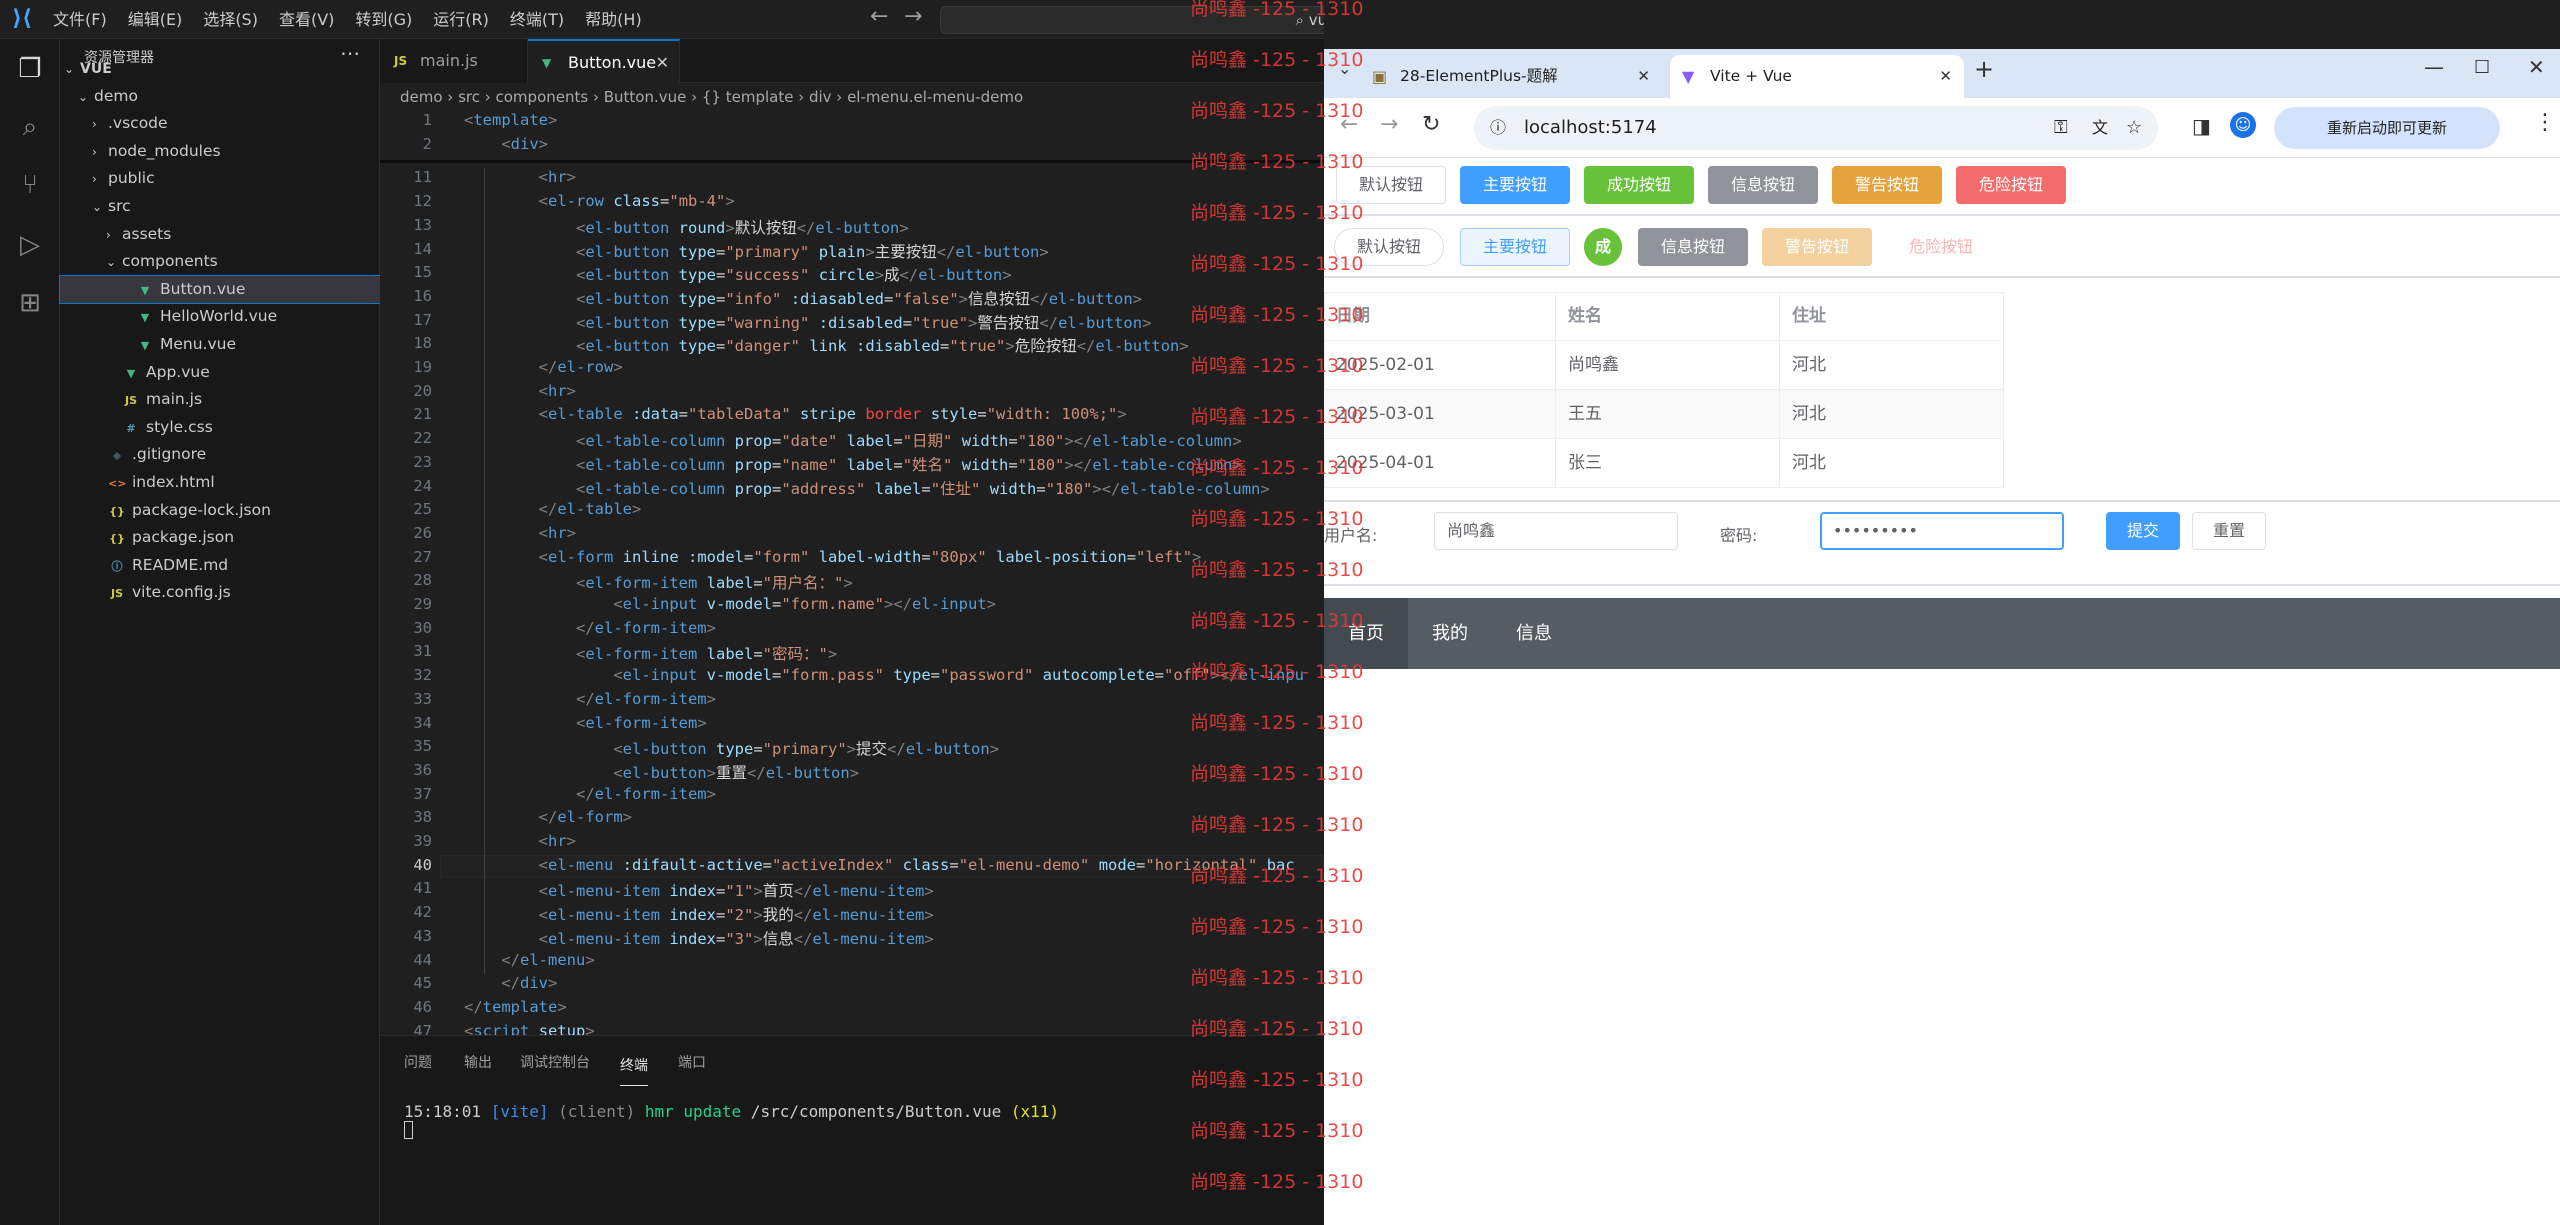  Describe the element at coordinates (2143, 531) in the screenshot. I see `submit-button: 提交` at that location.